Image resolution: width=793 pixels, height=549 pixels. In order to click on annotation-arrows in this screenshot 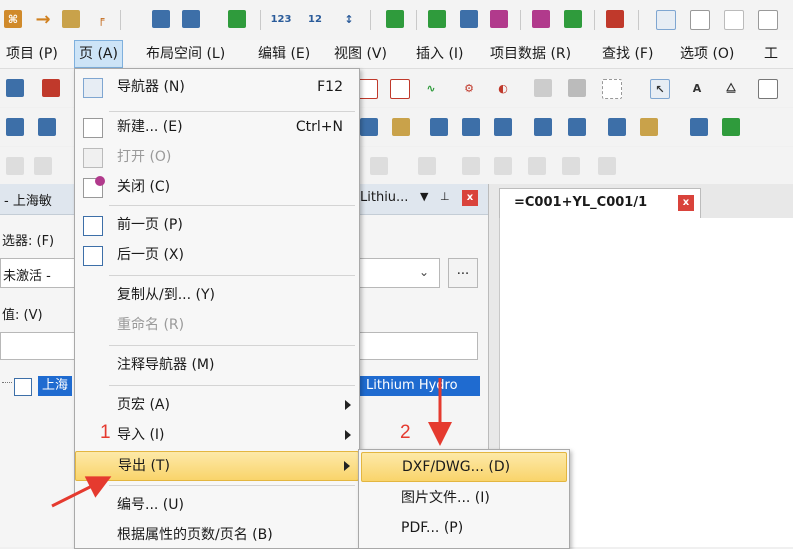, I will do `click(251, 443)`.